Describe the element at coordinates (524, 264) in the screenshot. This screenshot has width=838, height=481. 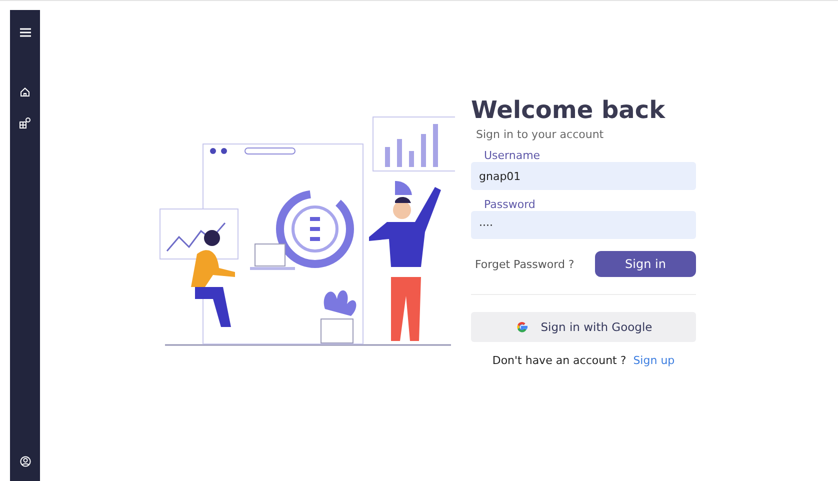
I see `forgot-password-link: Forget Password ?` at that location.